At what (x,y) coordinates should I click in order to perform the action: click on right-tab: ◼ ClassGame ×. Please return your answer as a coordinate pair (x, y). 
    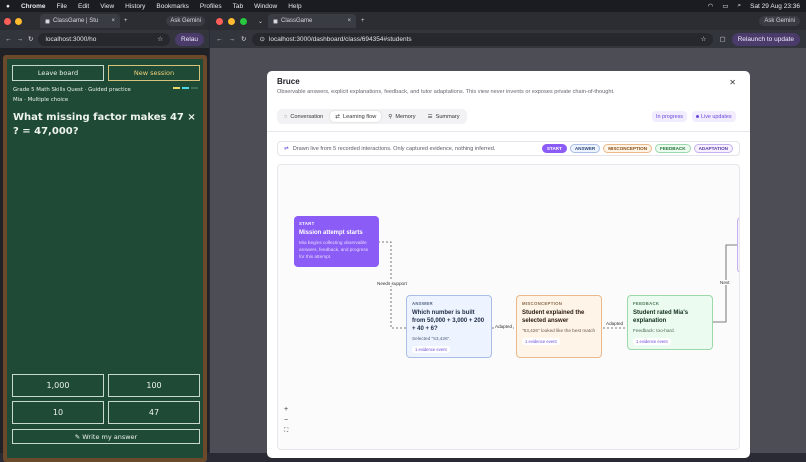
    Looking at the image, I should click on (312, 21).